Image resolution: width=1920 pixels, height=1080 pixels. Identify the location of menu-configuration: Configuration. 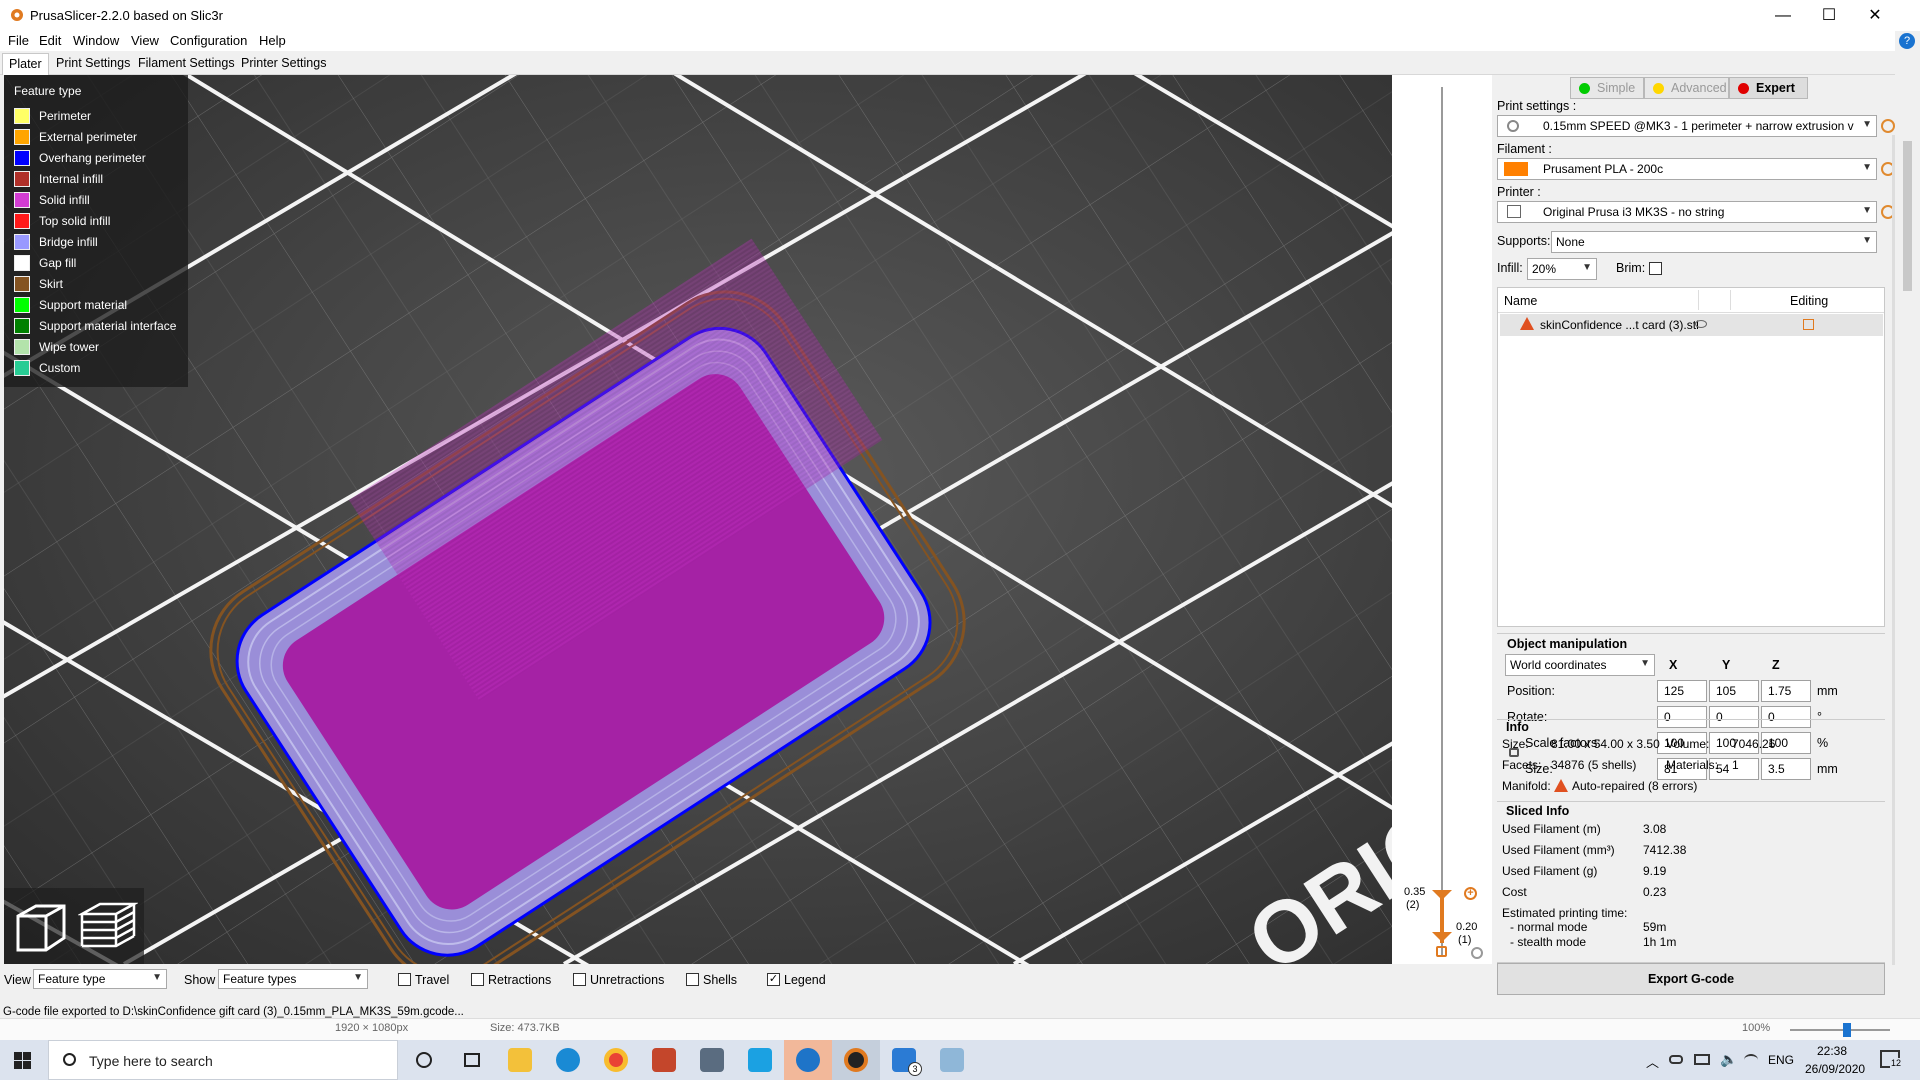
(208, 40).